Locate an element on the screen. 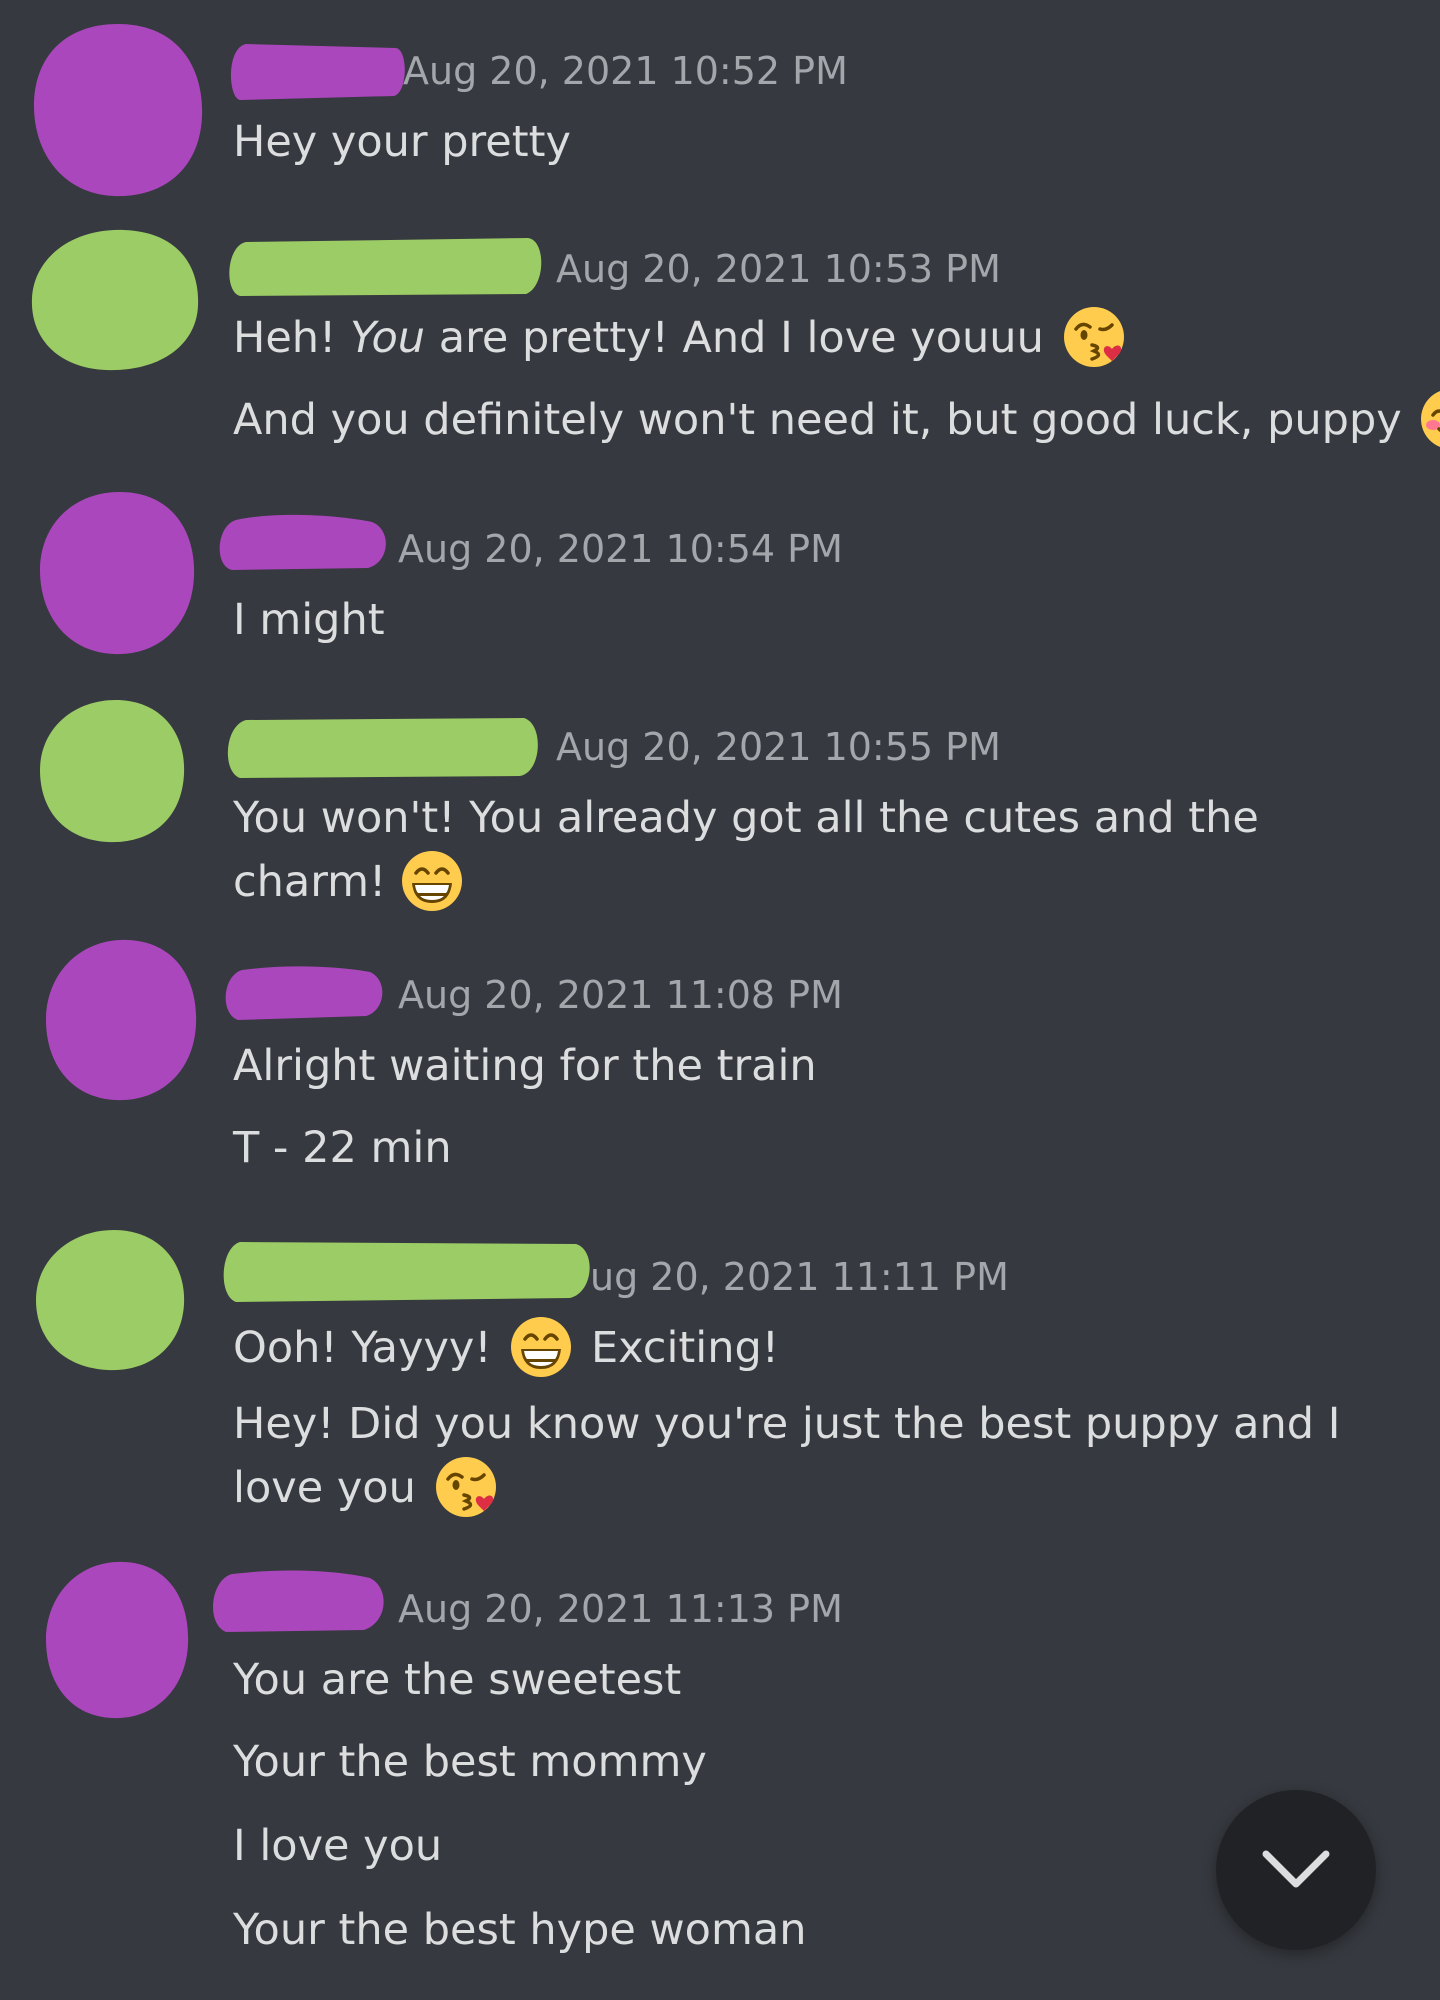 The image size is (1440, 2000). message-timestamp: Aug 20, 2021 11:13 PM is located at coordinates (620, 1609).